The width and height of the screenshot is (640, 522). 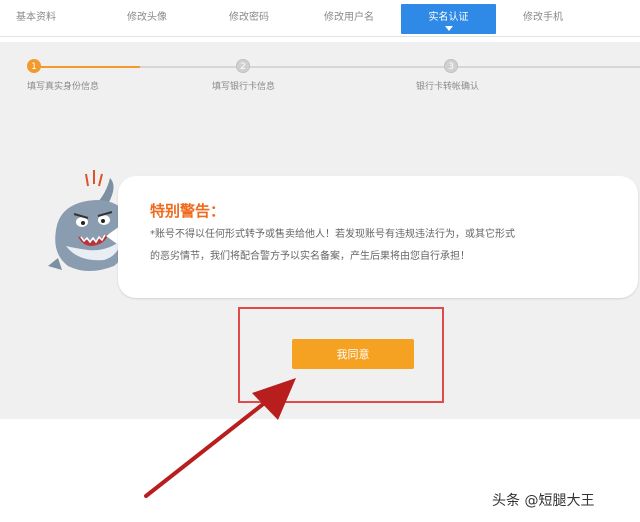 What do you see at coordinates (220, 438) in the screenshot?
I see `red-pointer-arrow` at bounding box center [220, 438].